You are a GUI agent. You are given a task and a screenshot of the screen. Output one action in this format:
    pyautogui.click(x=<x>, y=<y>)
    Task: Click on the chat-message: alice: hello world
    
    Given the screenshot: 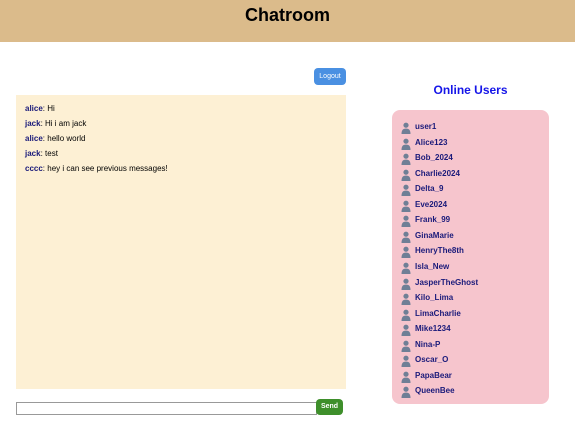 What is the action you would take?
    pyautogui.click(x=55, y=138)
    